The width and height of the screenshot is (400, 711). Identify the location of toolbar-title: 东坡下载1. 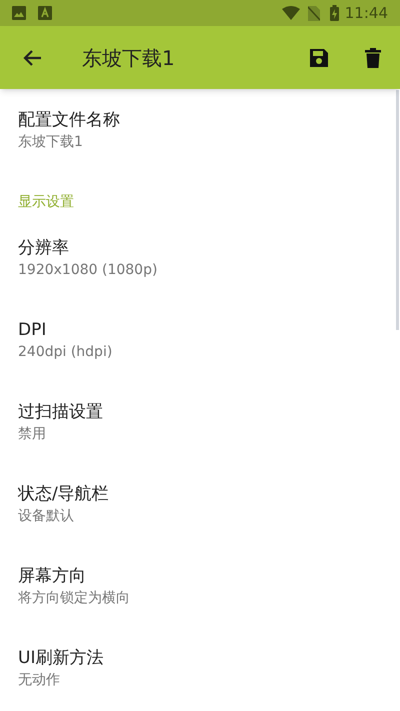
(128, 58).